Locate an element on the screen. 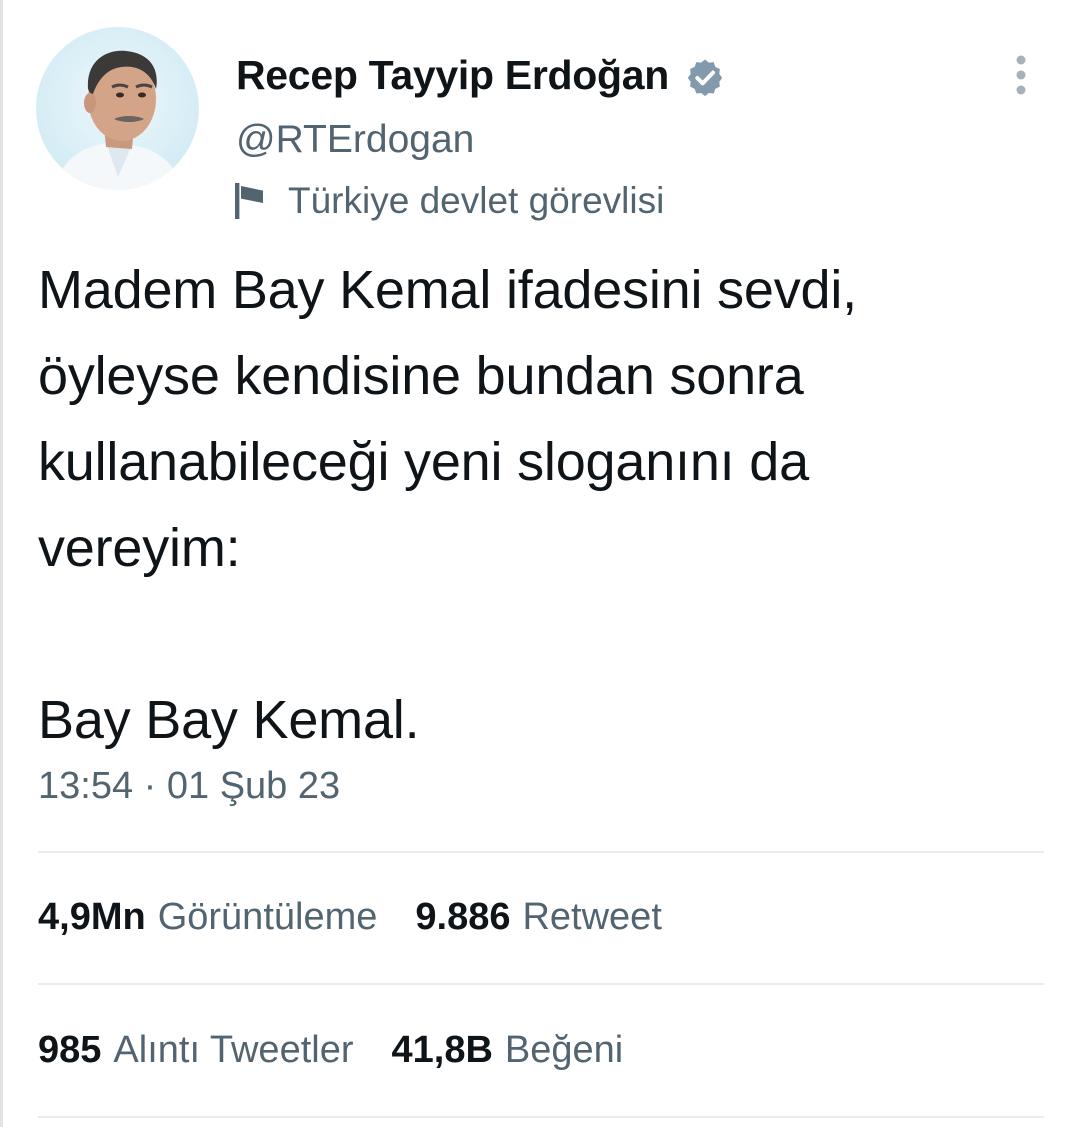 The width and height of the screenshot is (1080, 1127). likes-stat: 41,8B Beğeni is located at coordinates (508, 1050).